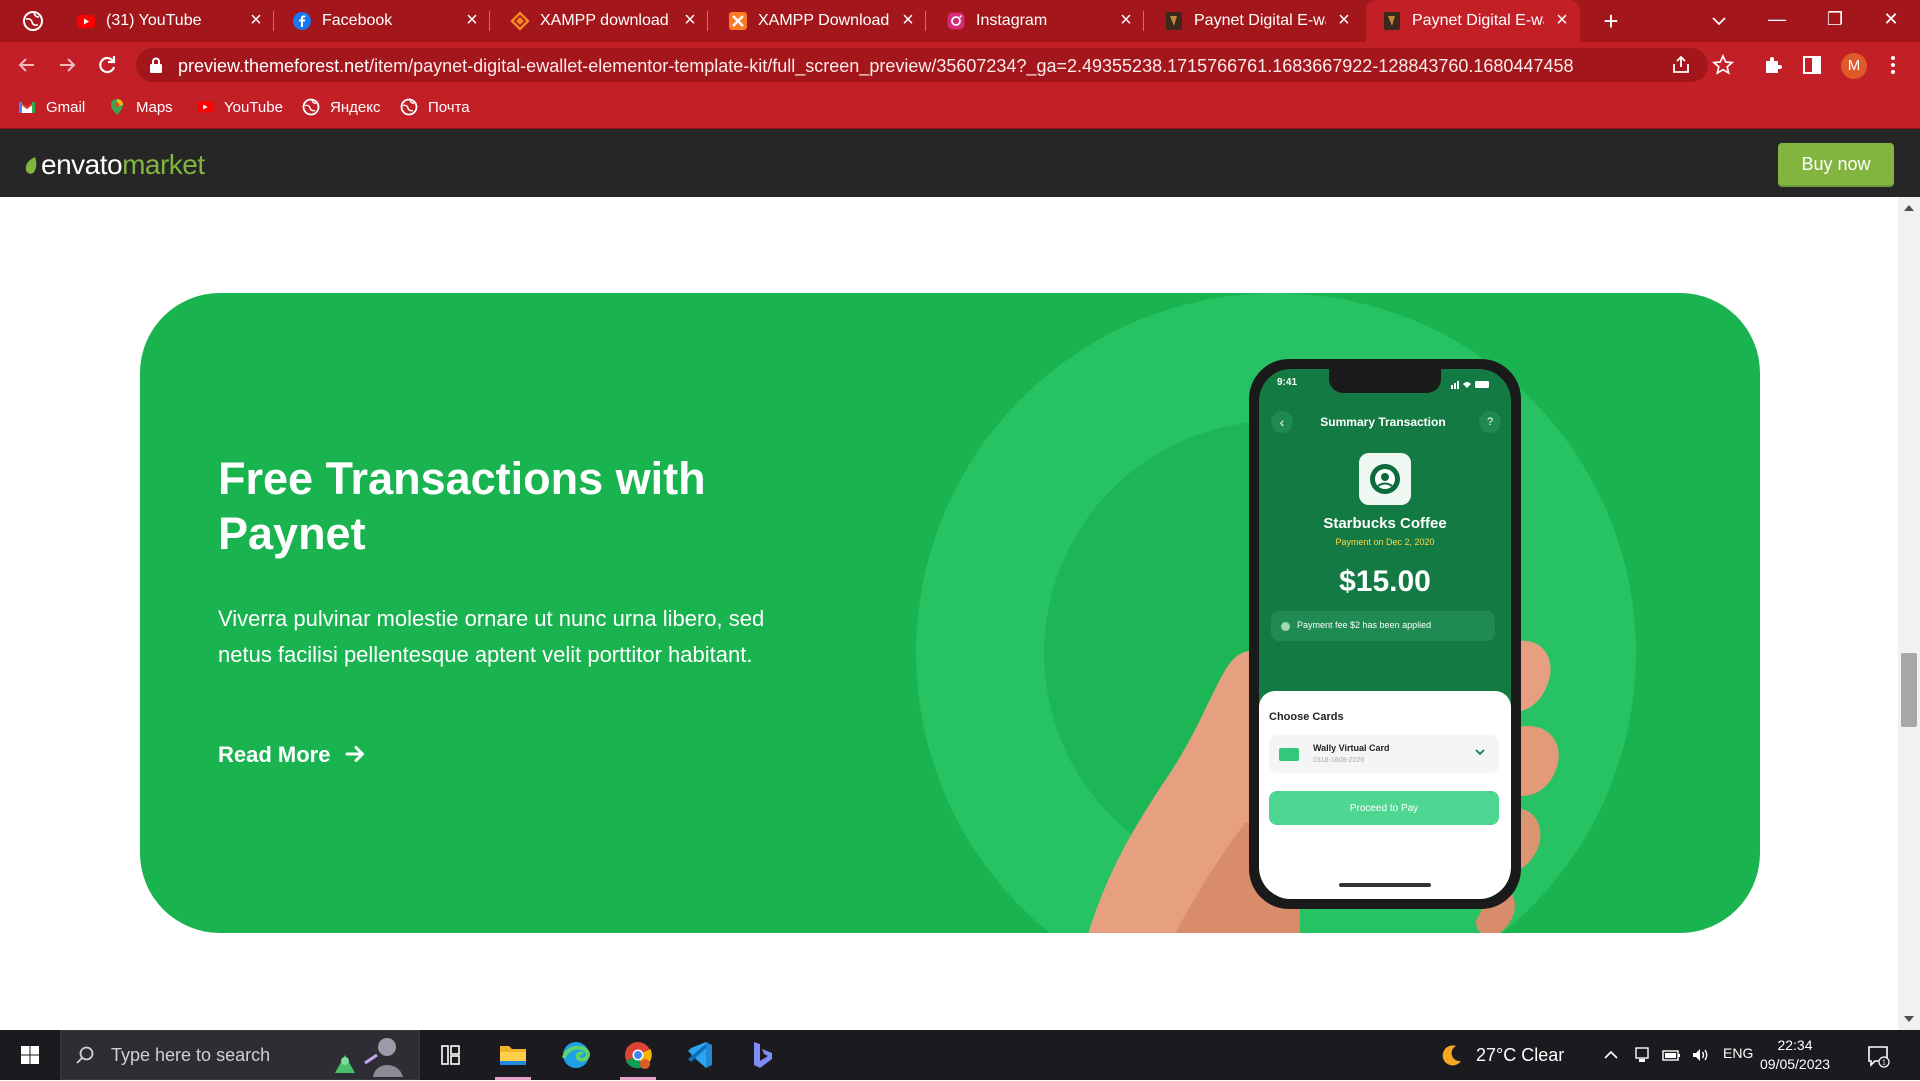  Describe the element at coordinates (27, 107) in the screenshot. I see `gmail-icon` at that location.